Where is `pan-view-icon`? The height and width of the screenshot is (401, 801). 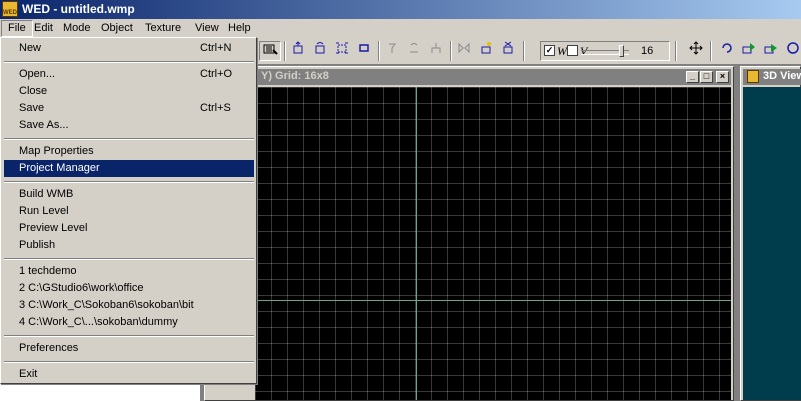
pan-view-icon is located at coordinates (696, 51).